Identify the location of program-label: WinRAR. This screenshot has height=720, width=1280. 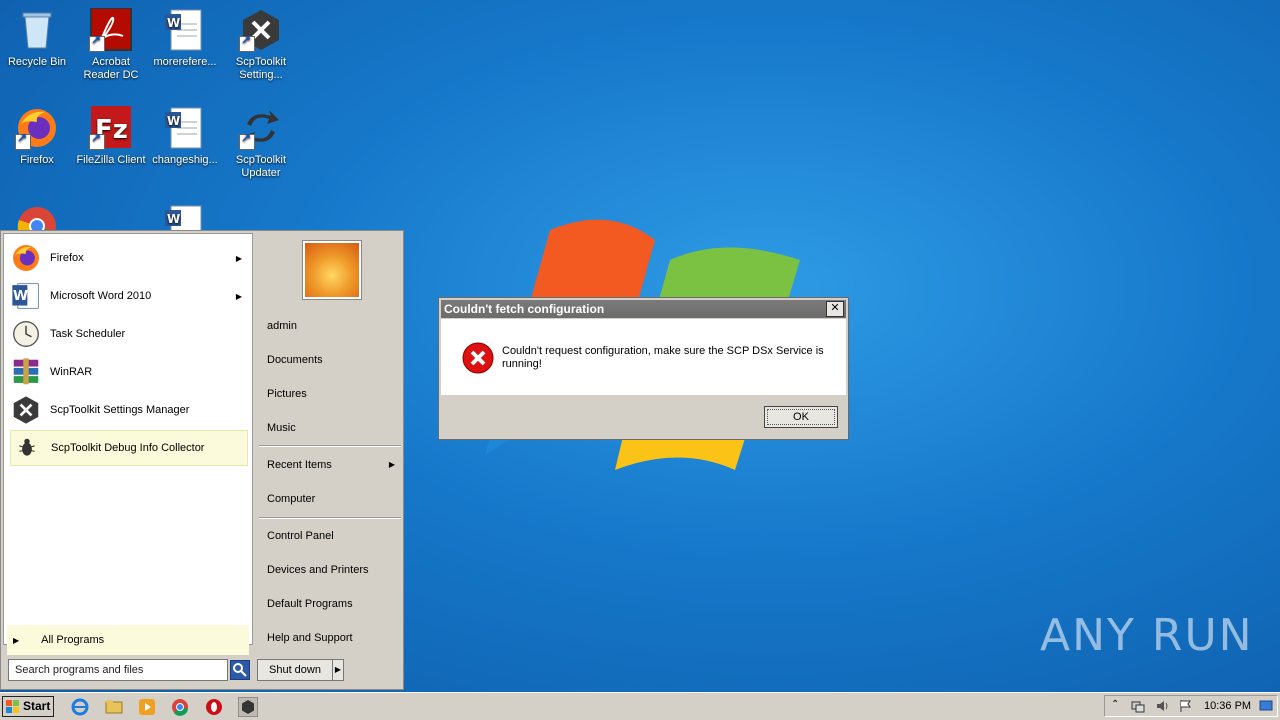
(71, 372).